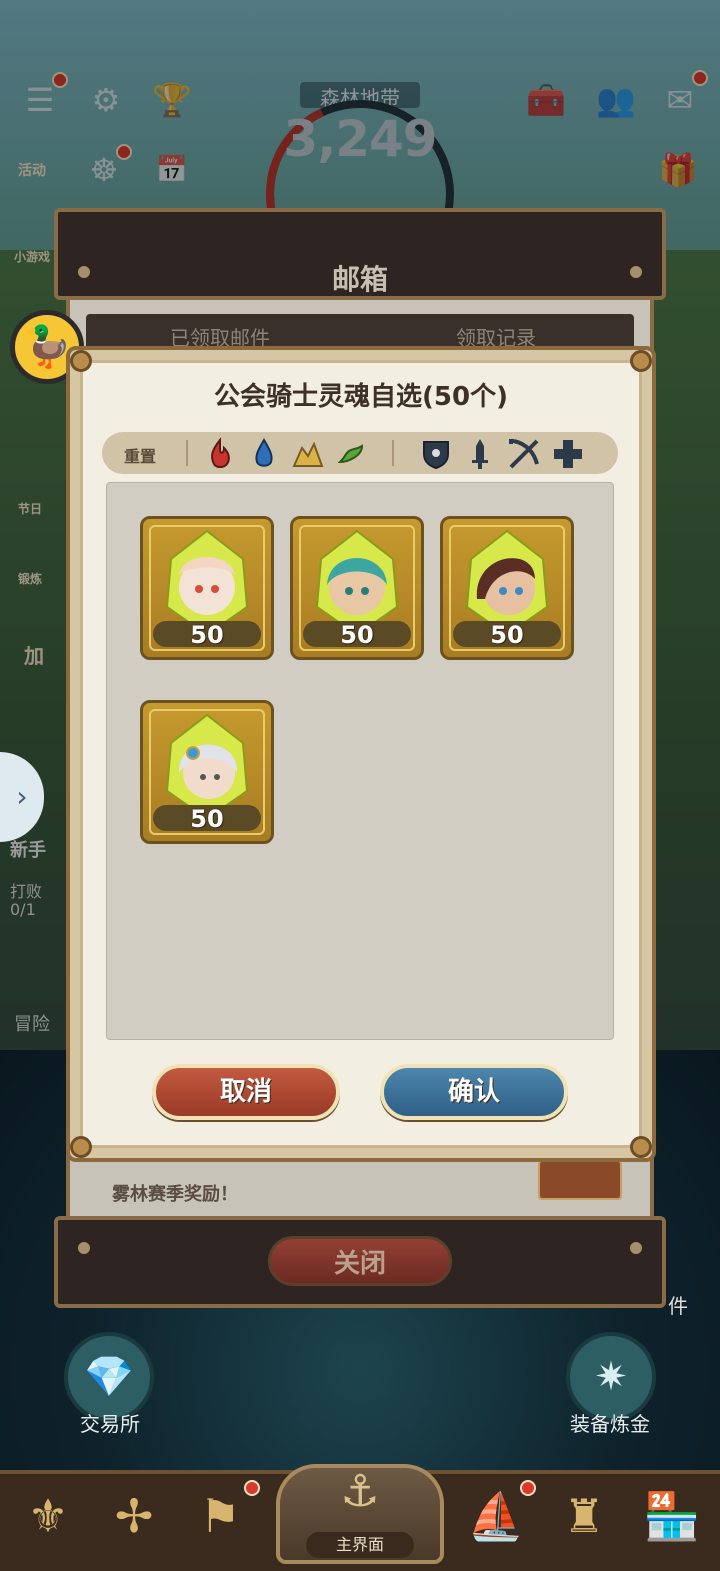  What do you see at coordinates (140, 455) in the screenshot?
I see `reset-filter-button: 重置` at bounding box center [140, 455].